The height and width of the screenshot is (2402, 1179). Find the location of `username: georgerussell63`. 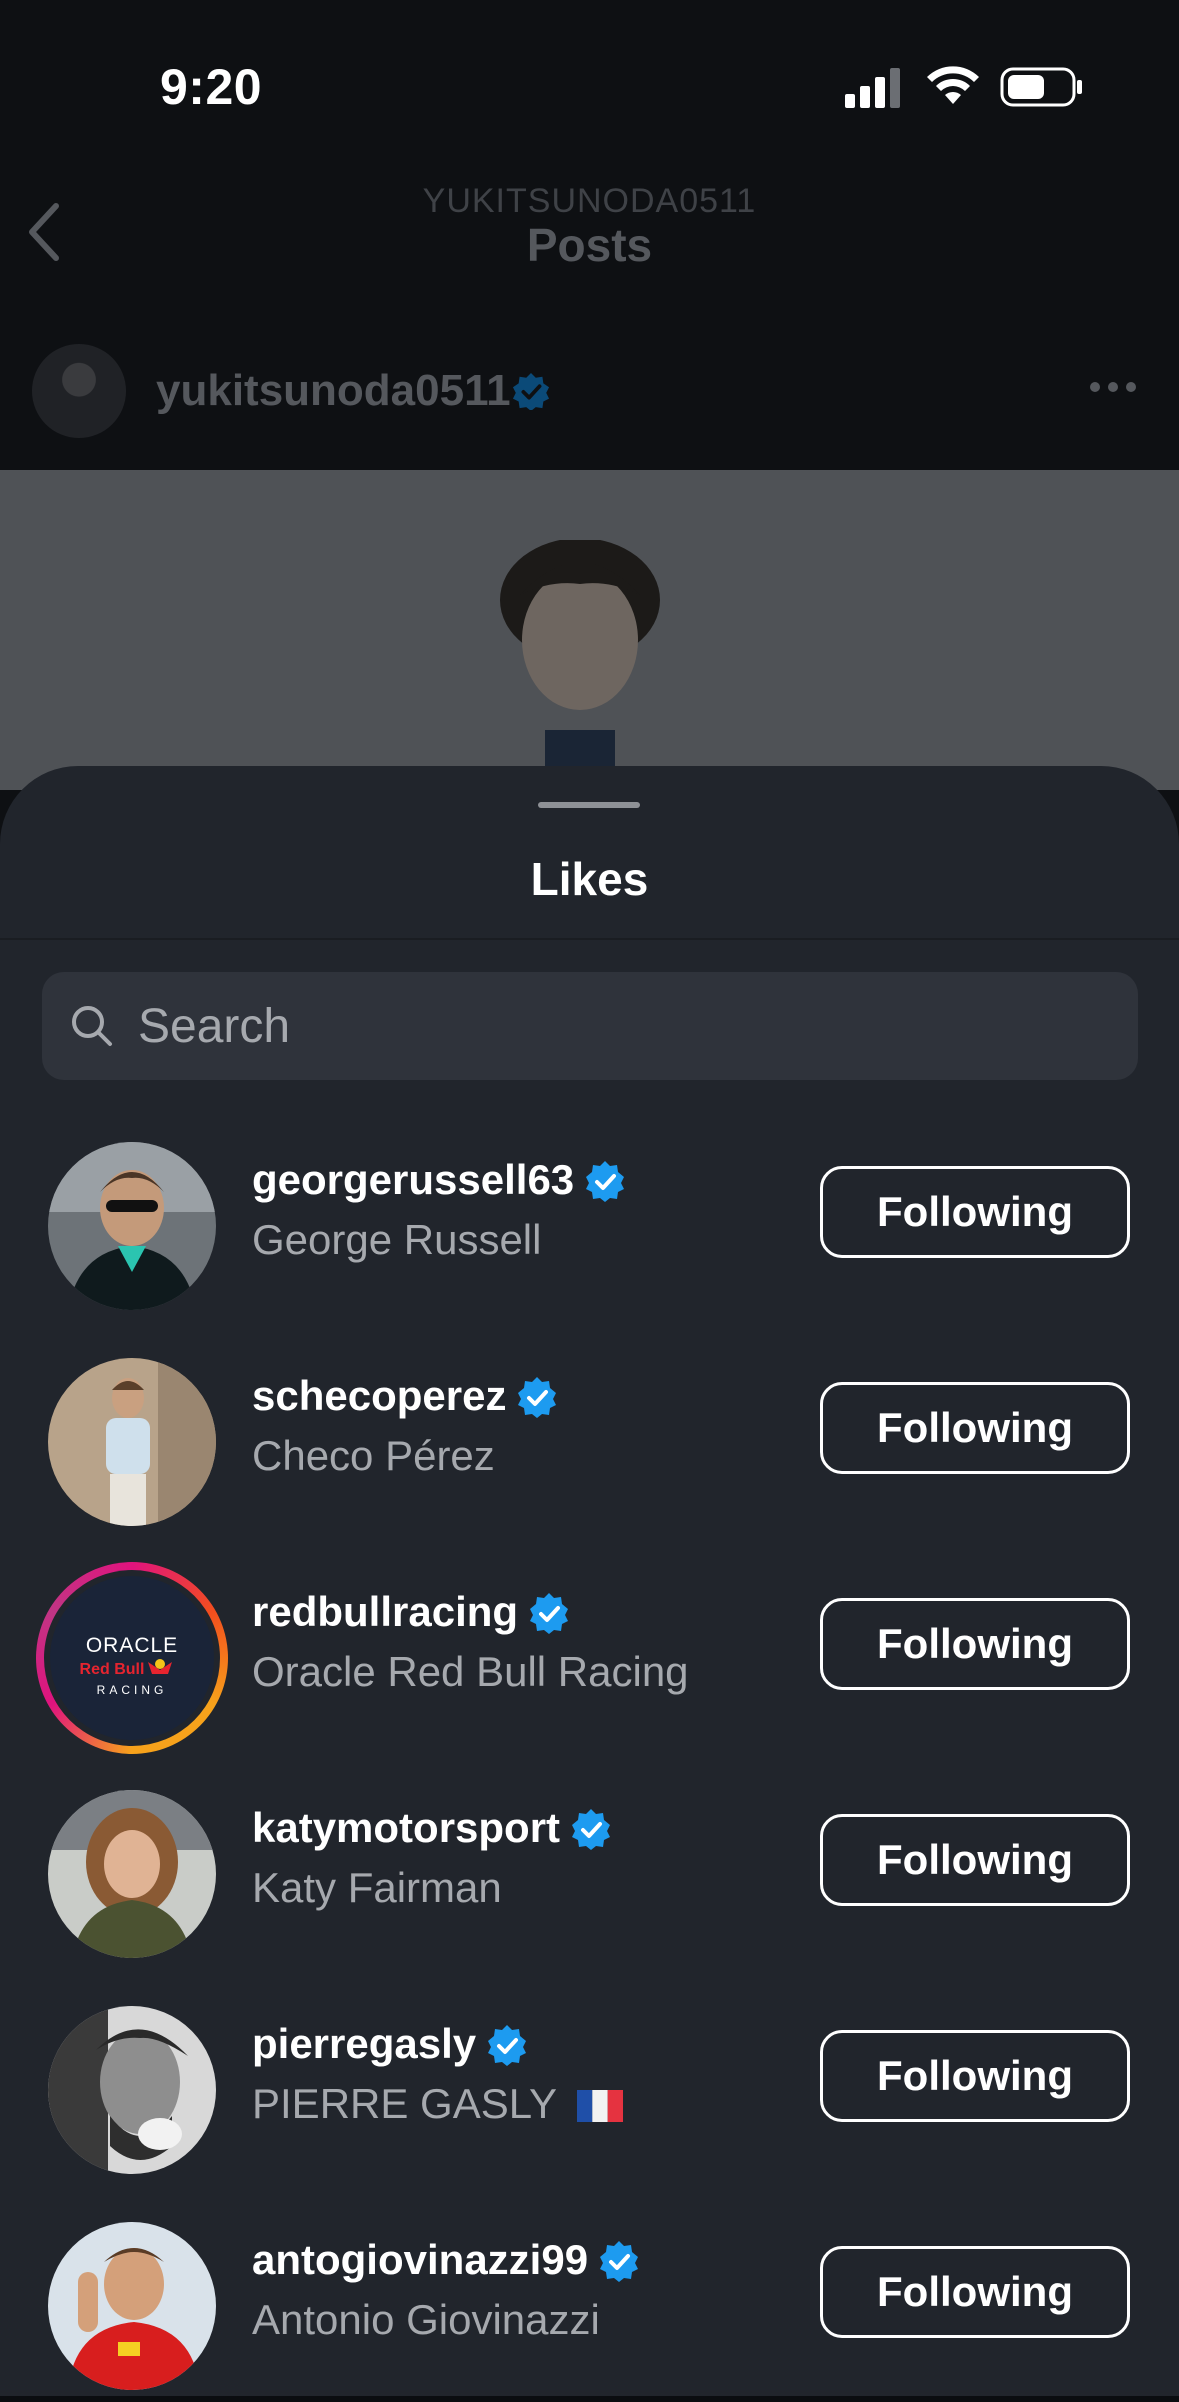

username: georgerussell63 is located at coordinates (439, 1180).